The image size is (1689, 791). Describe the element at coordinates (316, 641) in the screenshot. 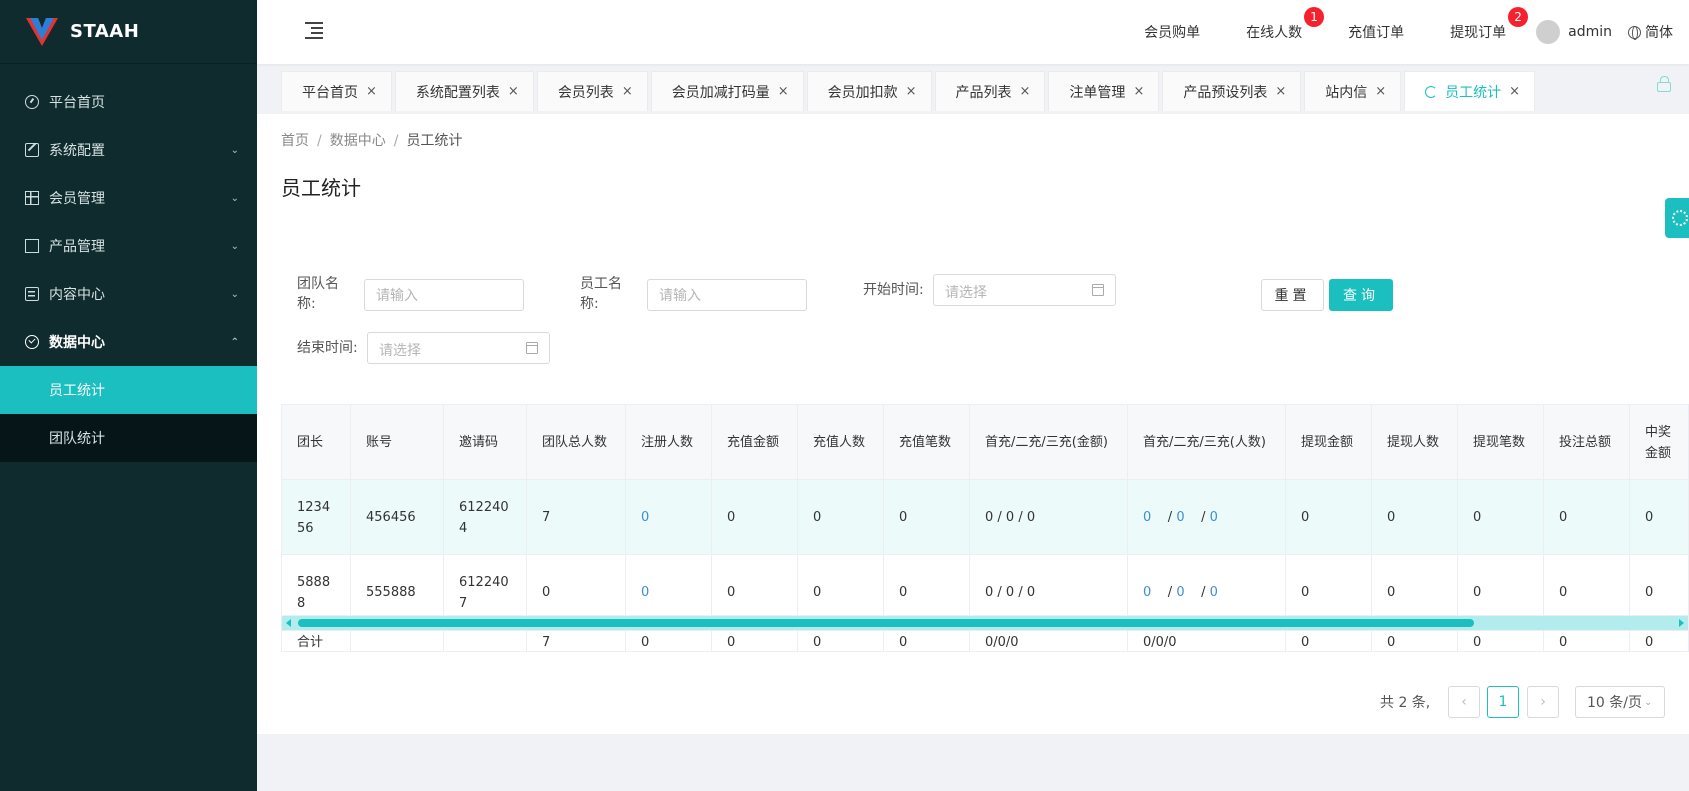

I see `summary-label: 合计` at that location.